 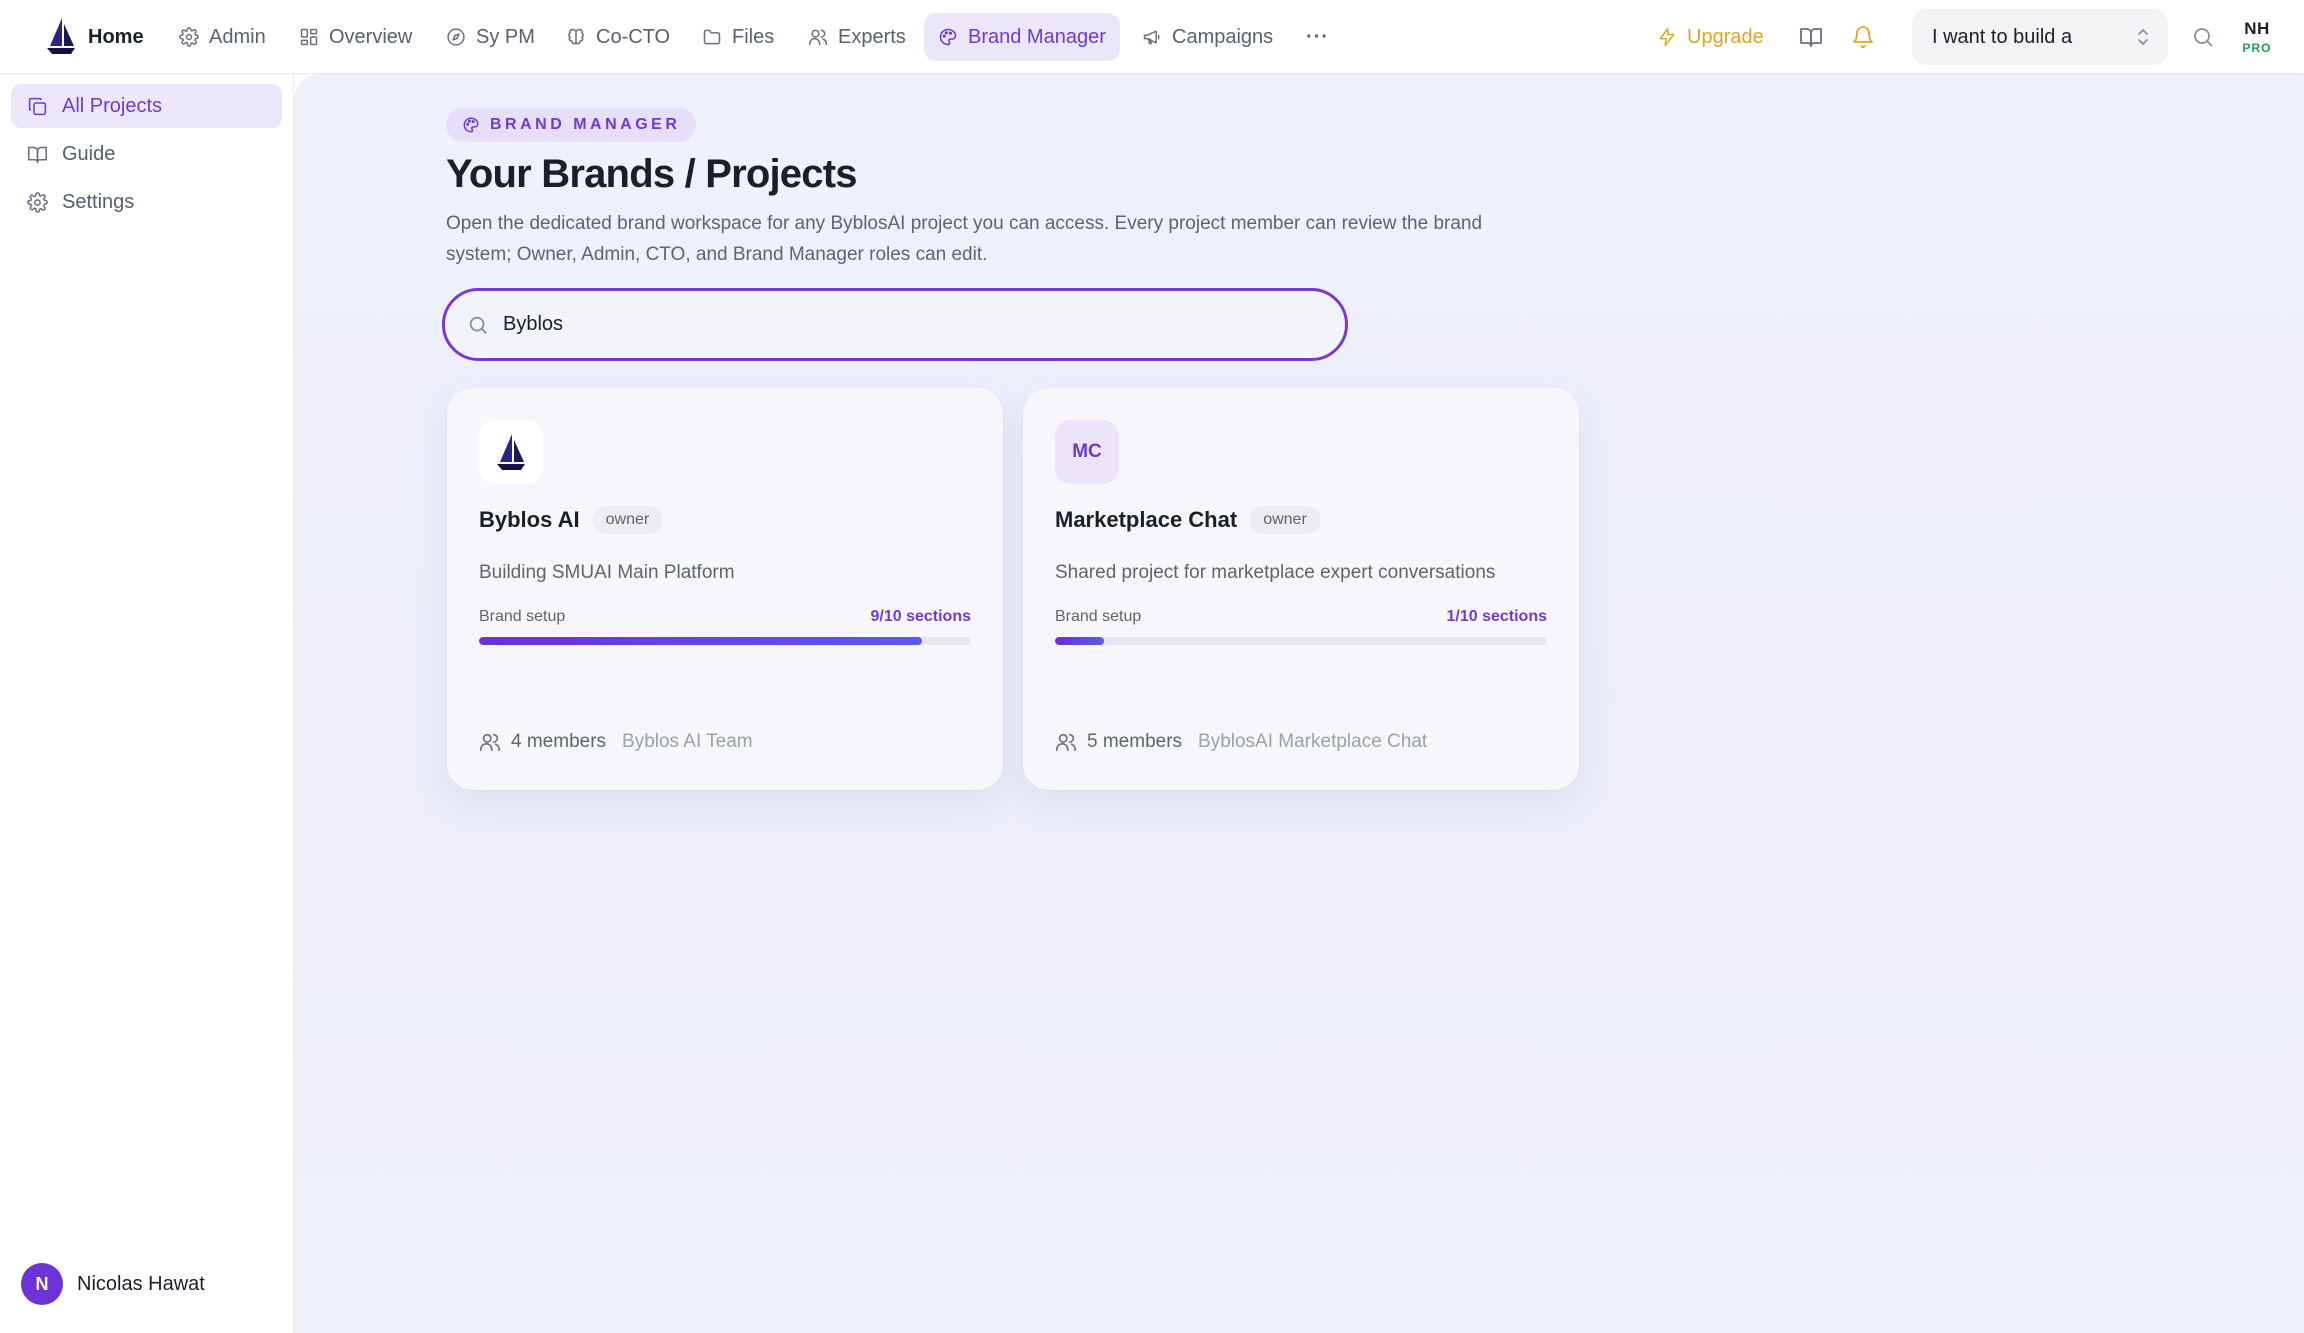 I want to click on more-menu-button: ···, so click(x=1317, y=37).